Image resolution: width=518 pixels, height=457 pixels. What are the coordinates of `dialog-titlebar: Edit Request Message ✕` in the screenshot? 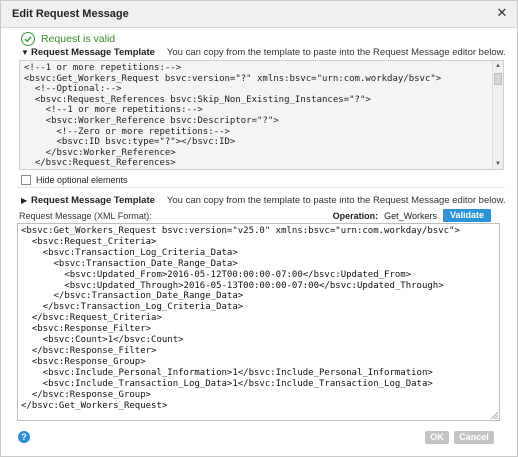 It's located at (259, 14).